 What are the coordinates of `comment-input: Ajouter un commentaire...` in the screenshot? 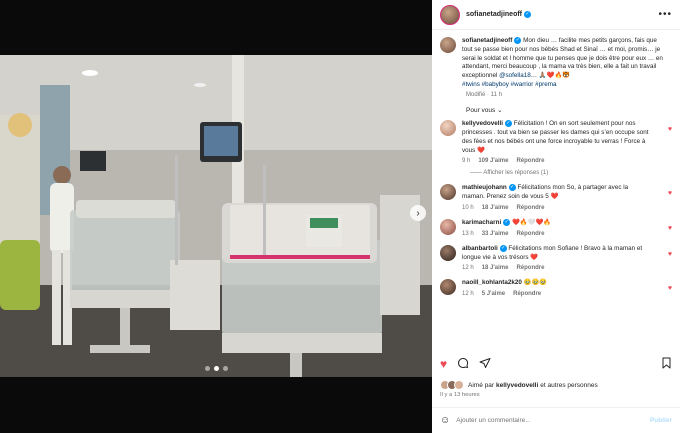 It's located at (550, 420).